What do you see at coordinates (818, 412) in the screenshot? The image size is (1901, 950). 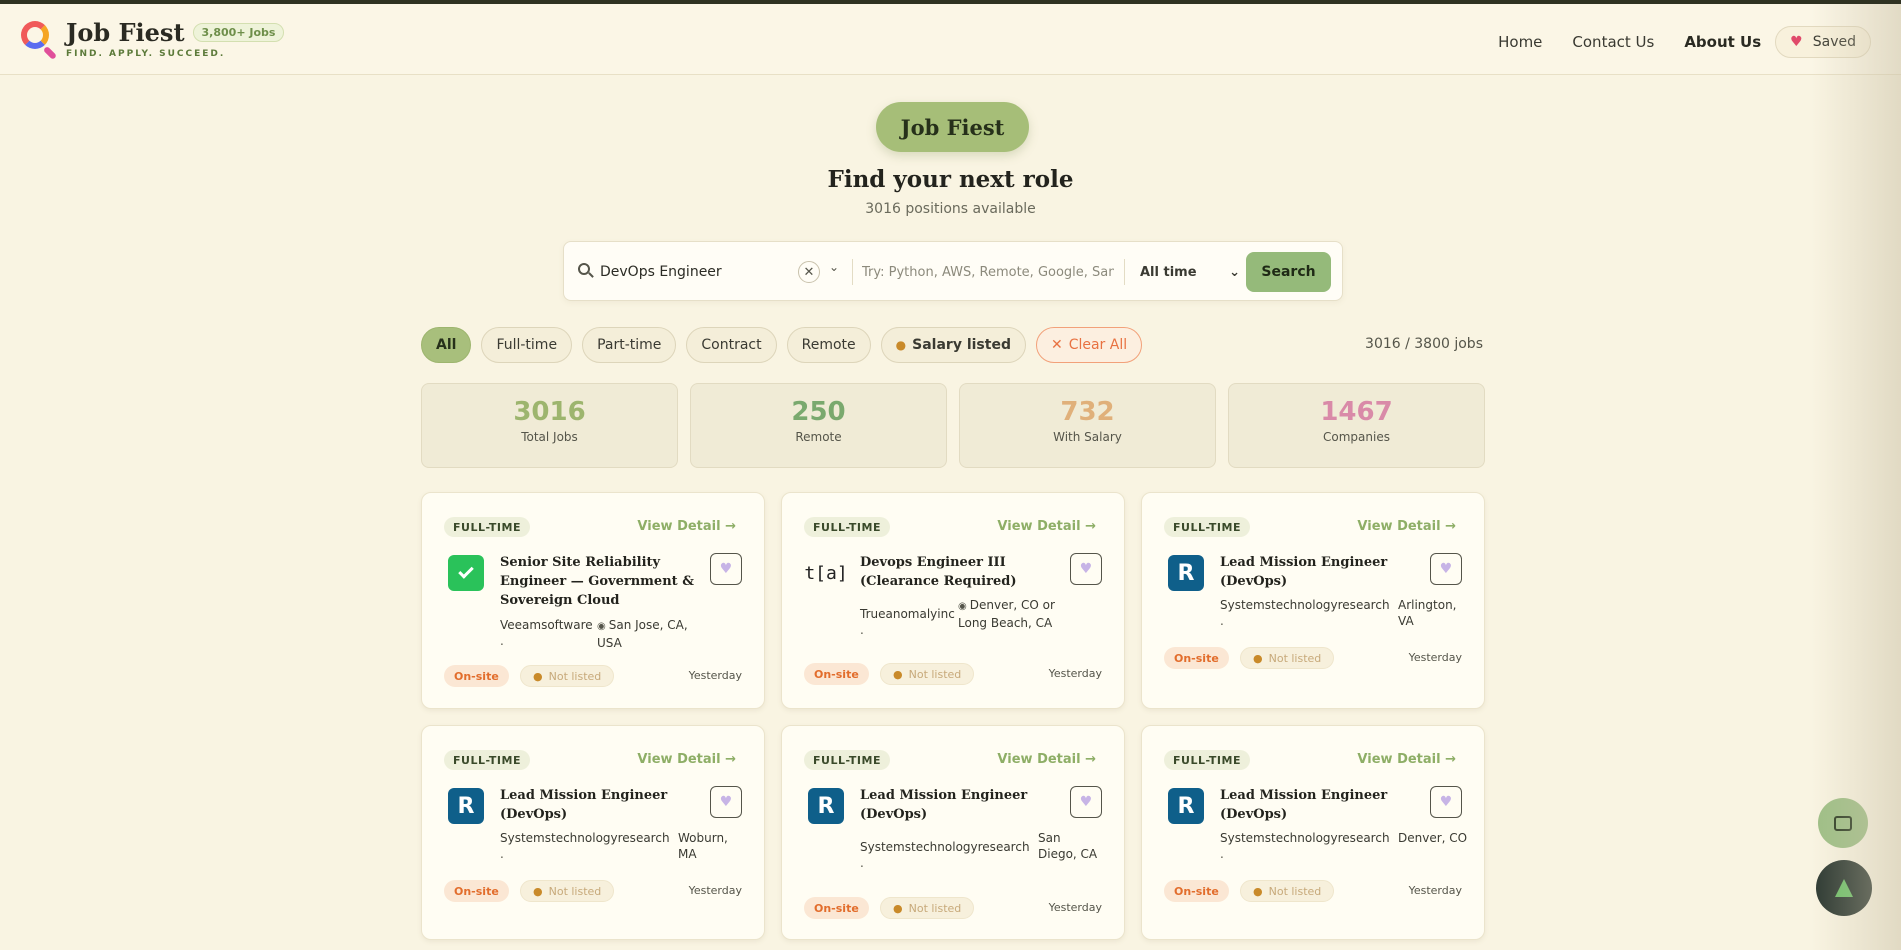 I see `stat-value: 250` at bounding box center [818, 412].